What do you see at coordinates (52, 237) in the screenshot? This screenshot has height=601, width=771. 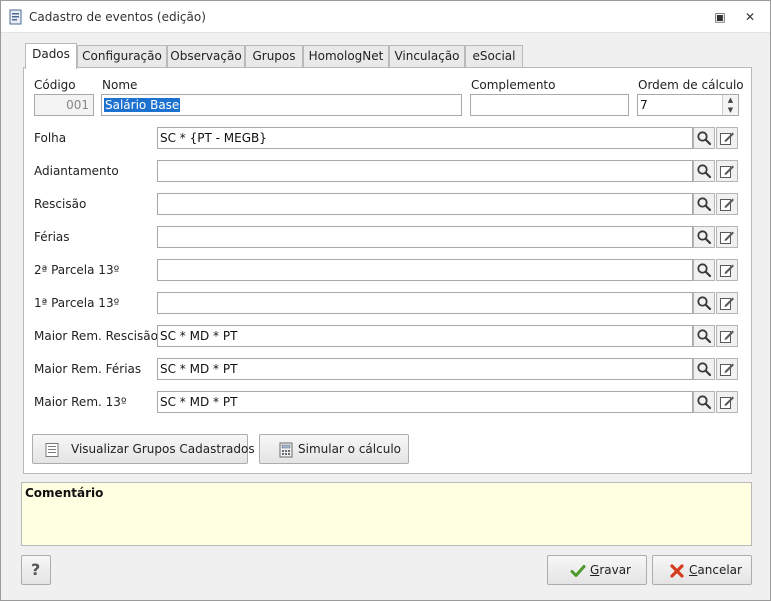 I see `formula-label: Férias` at bounding box center [52, 237].